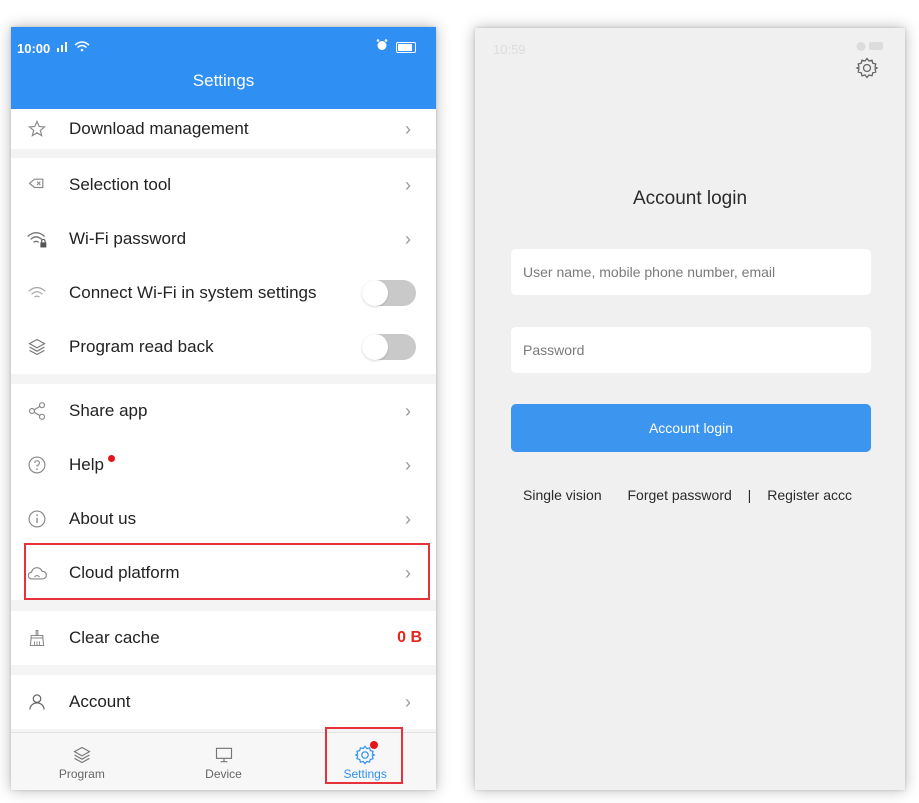 The width and height of the screenshot is (919, 803). Describe the element at coordinates (37, 185) in the screenshot. I see `selection-tool-icon` at that location.